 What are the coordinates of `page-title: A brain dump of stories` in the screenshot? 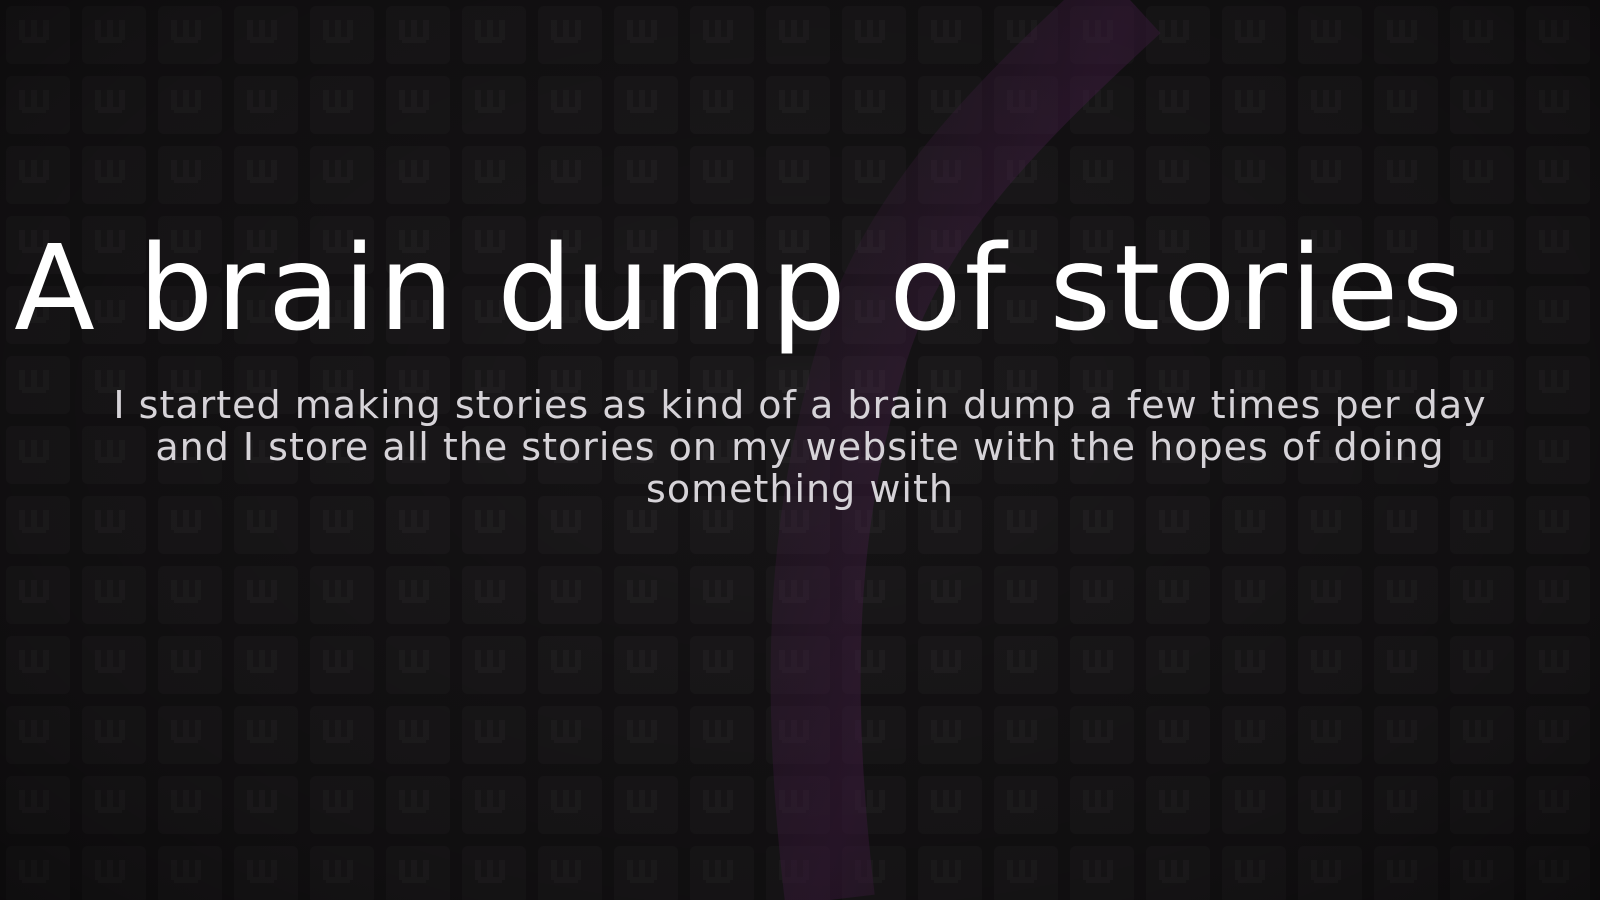 It's located at (740, 288).